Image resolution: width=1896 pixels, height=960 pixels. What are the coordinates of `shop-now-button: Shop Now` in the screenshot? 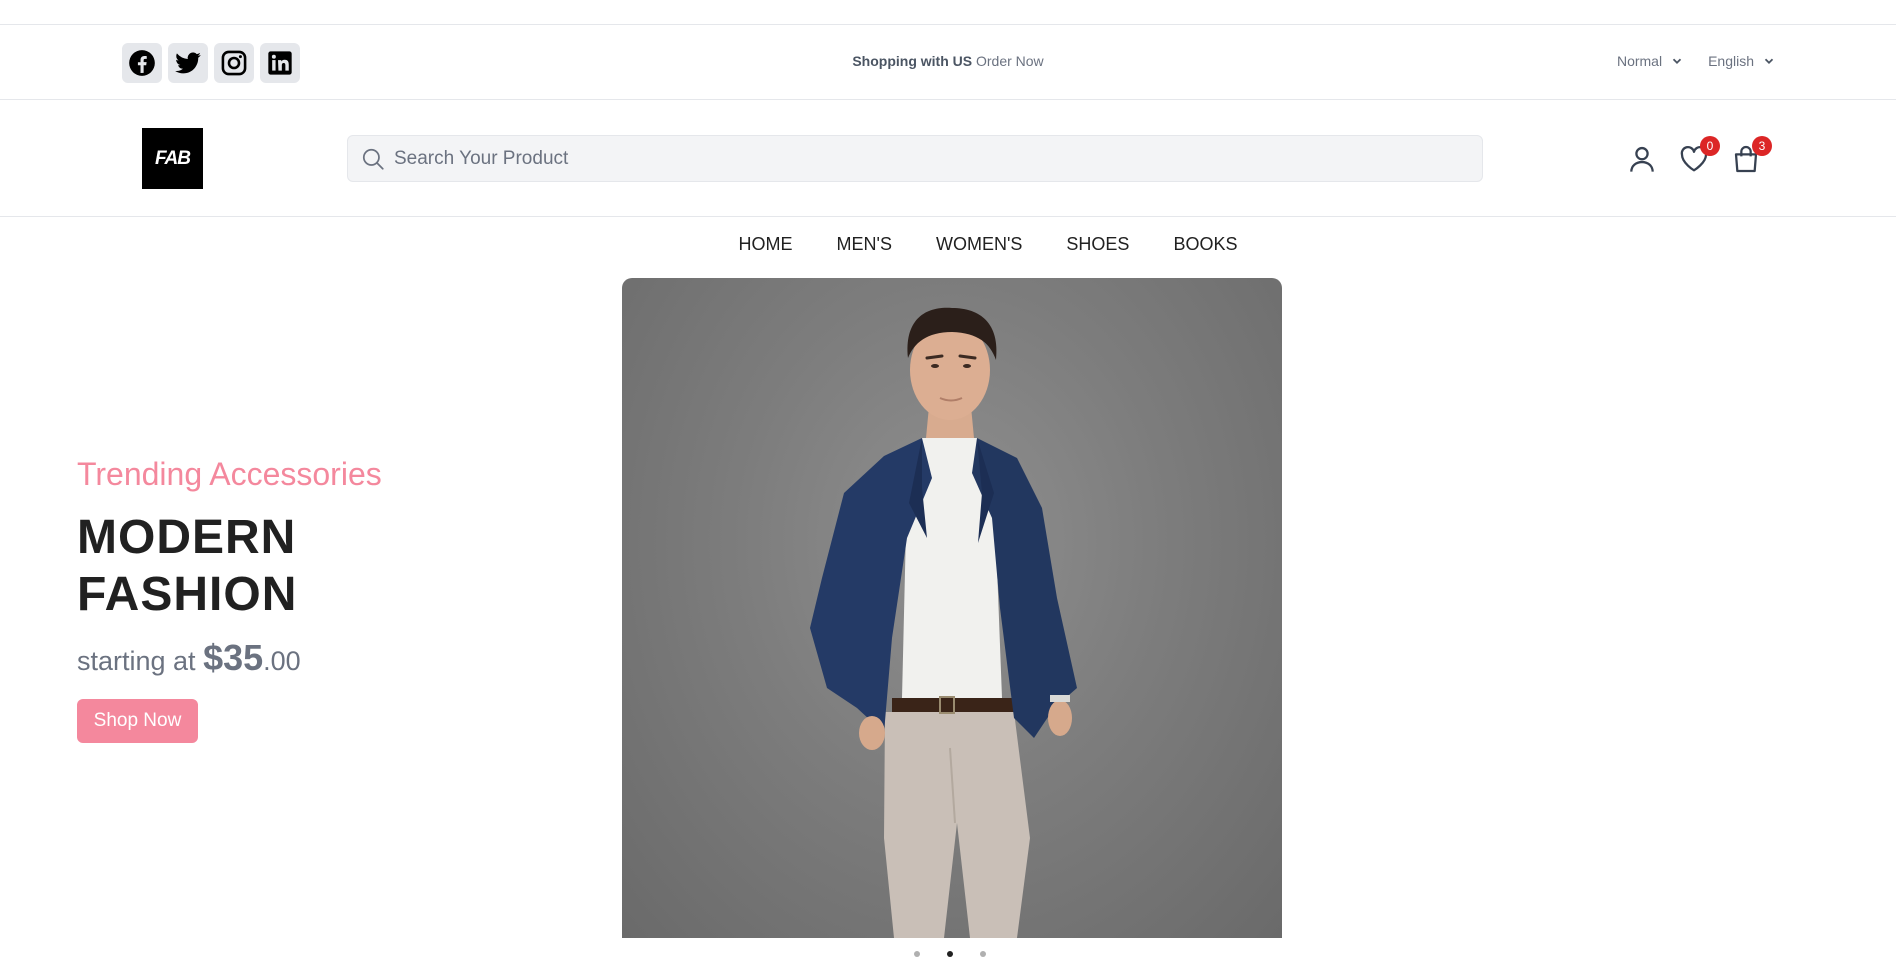 It's located at (137, 721).